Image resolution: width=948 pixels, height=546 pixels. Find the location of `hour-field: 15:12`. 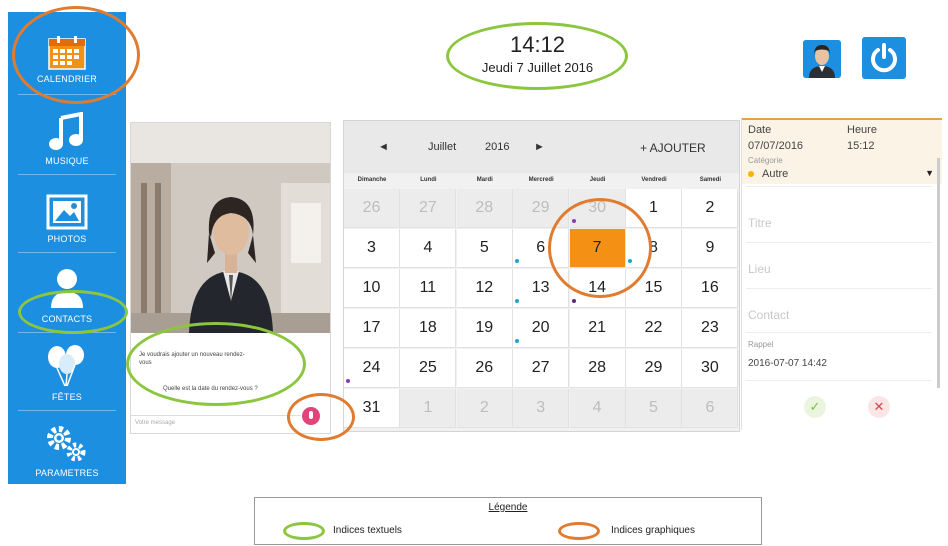

hour-field: 15:12 is located at coordinates (861, 146).